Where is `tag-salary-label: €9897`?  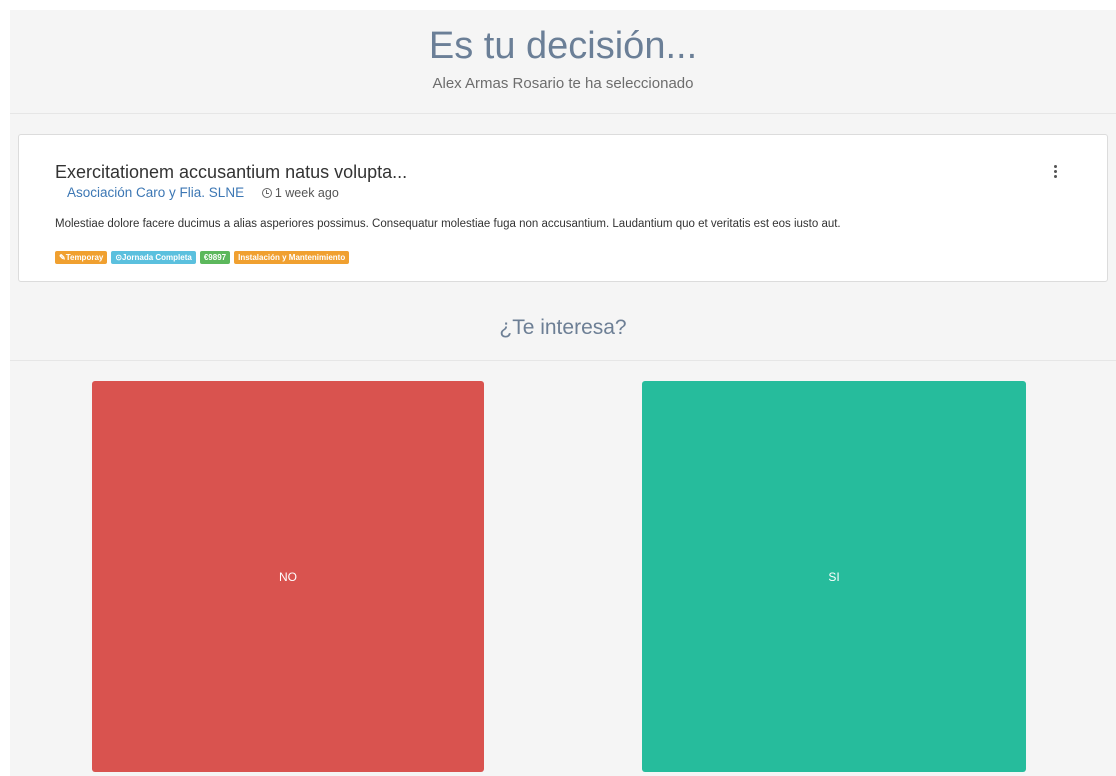
tag-salary-label: €9897 is located at coordinates (215, 257).